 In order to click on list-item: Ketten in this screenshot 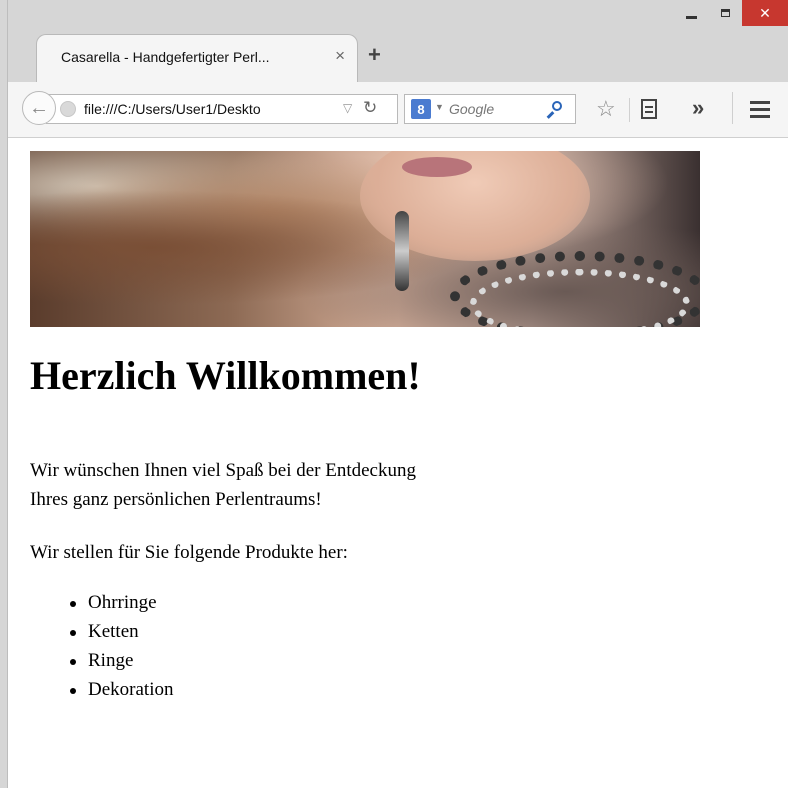, I will do `click(114, 631)`.